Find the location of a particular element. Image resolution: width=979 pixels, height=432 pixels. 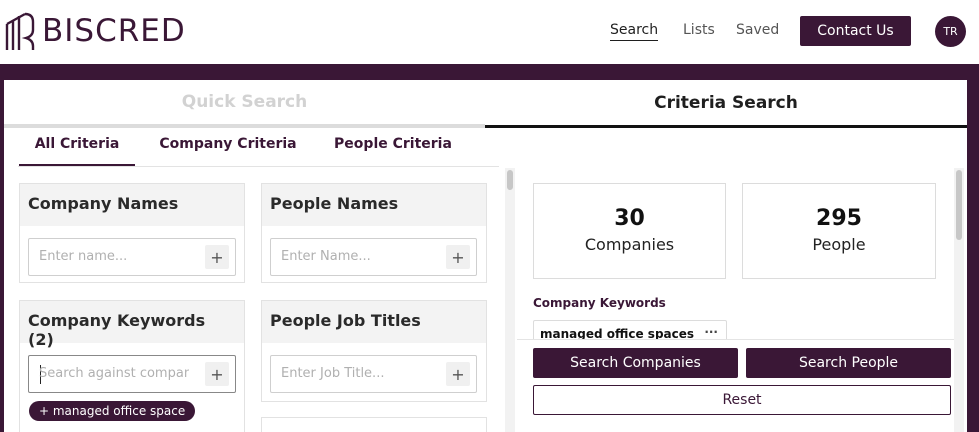

add-job-title-button: + is located at coordinates (458, 374).